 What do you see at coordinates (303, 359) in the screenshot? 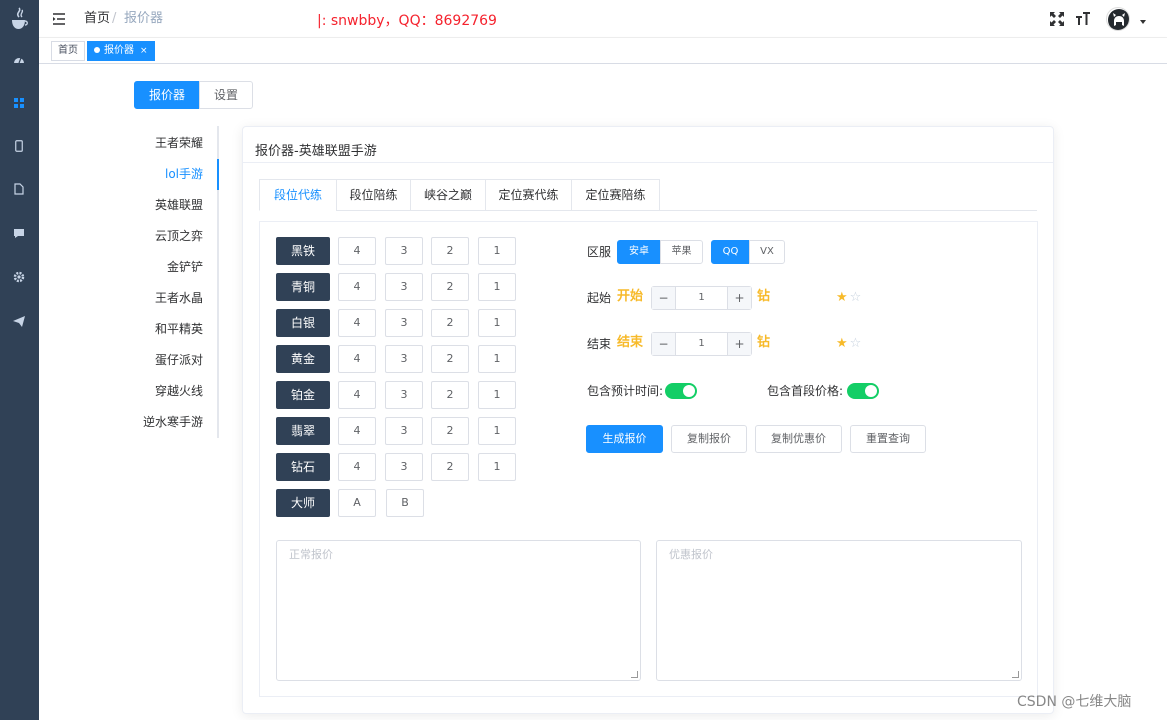
I see `rank-button: 黄金` at bounding box center [303, 359].